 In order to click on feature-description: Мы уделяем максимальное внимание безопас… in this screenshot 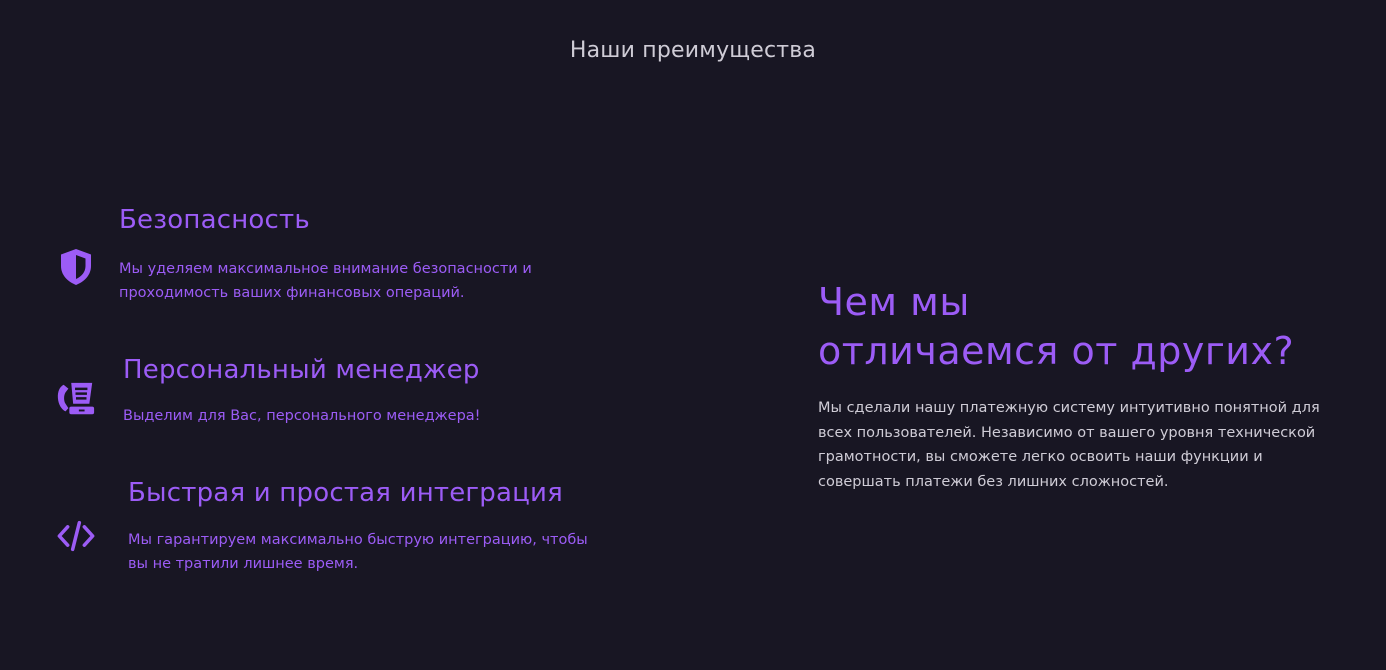, I will do `click(325, 281)`.